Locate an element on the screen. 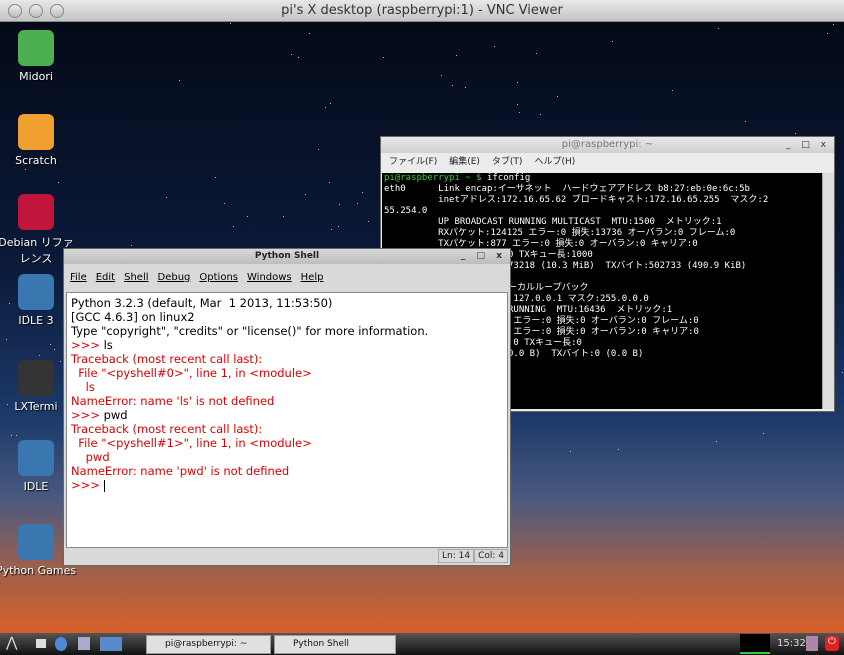  windows-icon is located at coordinates (84, 643).